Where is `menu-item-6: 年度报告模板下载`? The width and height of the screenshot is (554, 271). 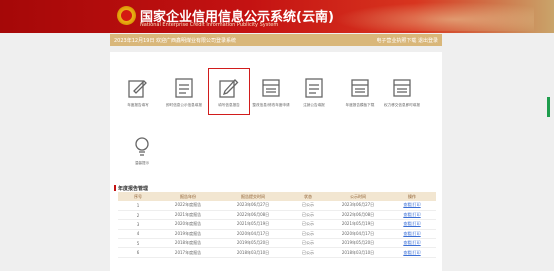 menu-item-6: 年度报告模板下载 is located at coordinates (360, 92).